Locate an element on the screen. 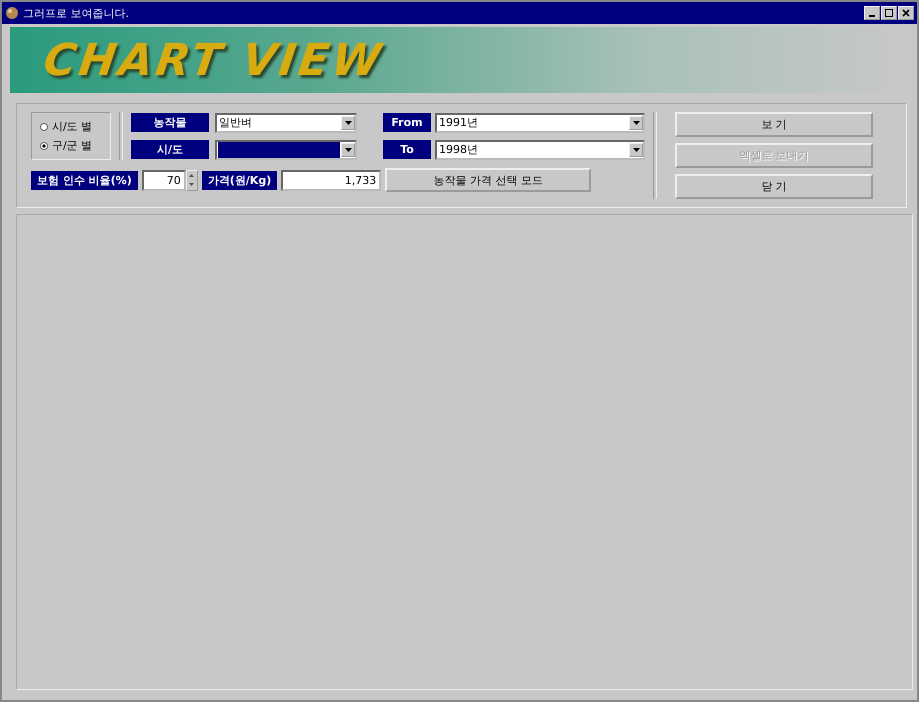 This screenshot has width=919, height=702. region-label: 시/도 is located at coordinates (170, 149).